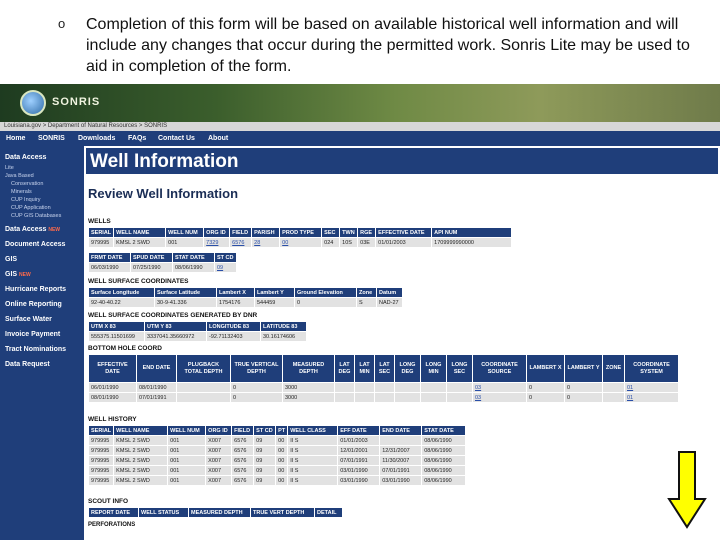  I want to click on sidebar-link-data-access: Data Access NEW, so click(32, 229).